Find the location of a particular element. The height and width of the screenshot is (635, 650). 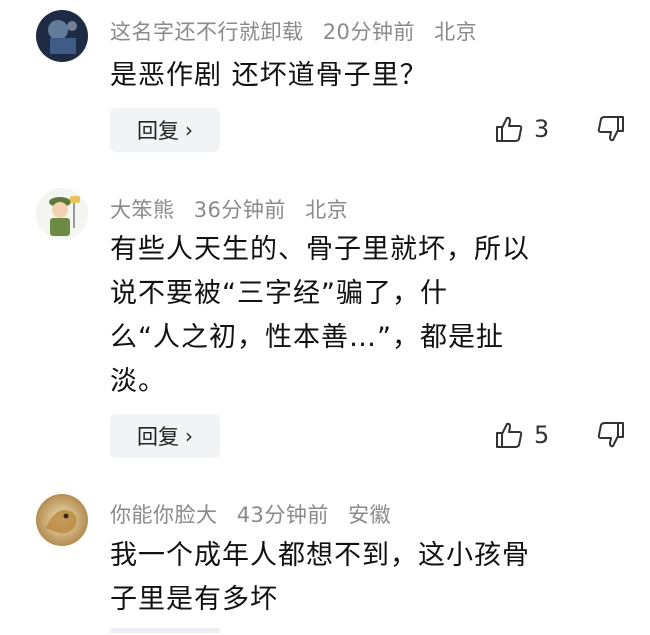

dark-blue-avatar-icon is located at coordinates (62, 36).